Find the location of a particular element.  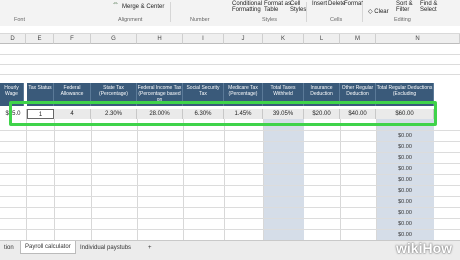

tab-payroll-calculator: Payroll calculator is located at coordinates (48, 247).